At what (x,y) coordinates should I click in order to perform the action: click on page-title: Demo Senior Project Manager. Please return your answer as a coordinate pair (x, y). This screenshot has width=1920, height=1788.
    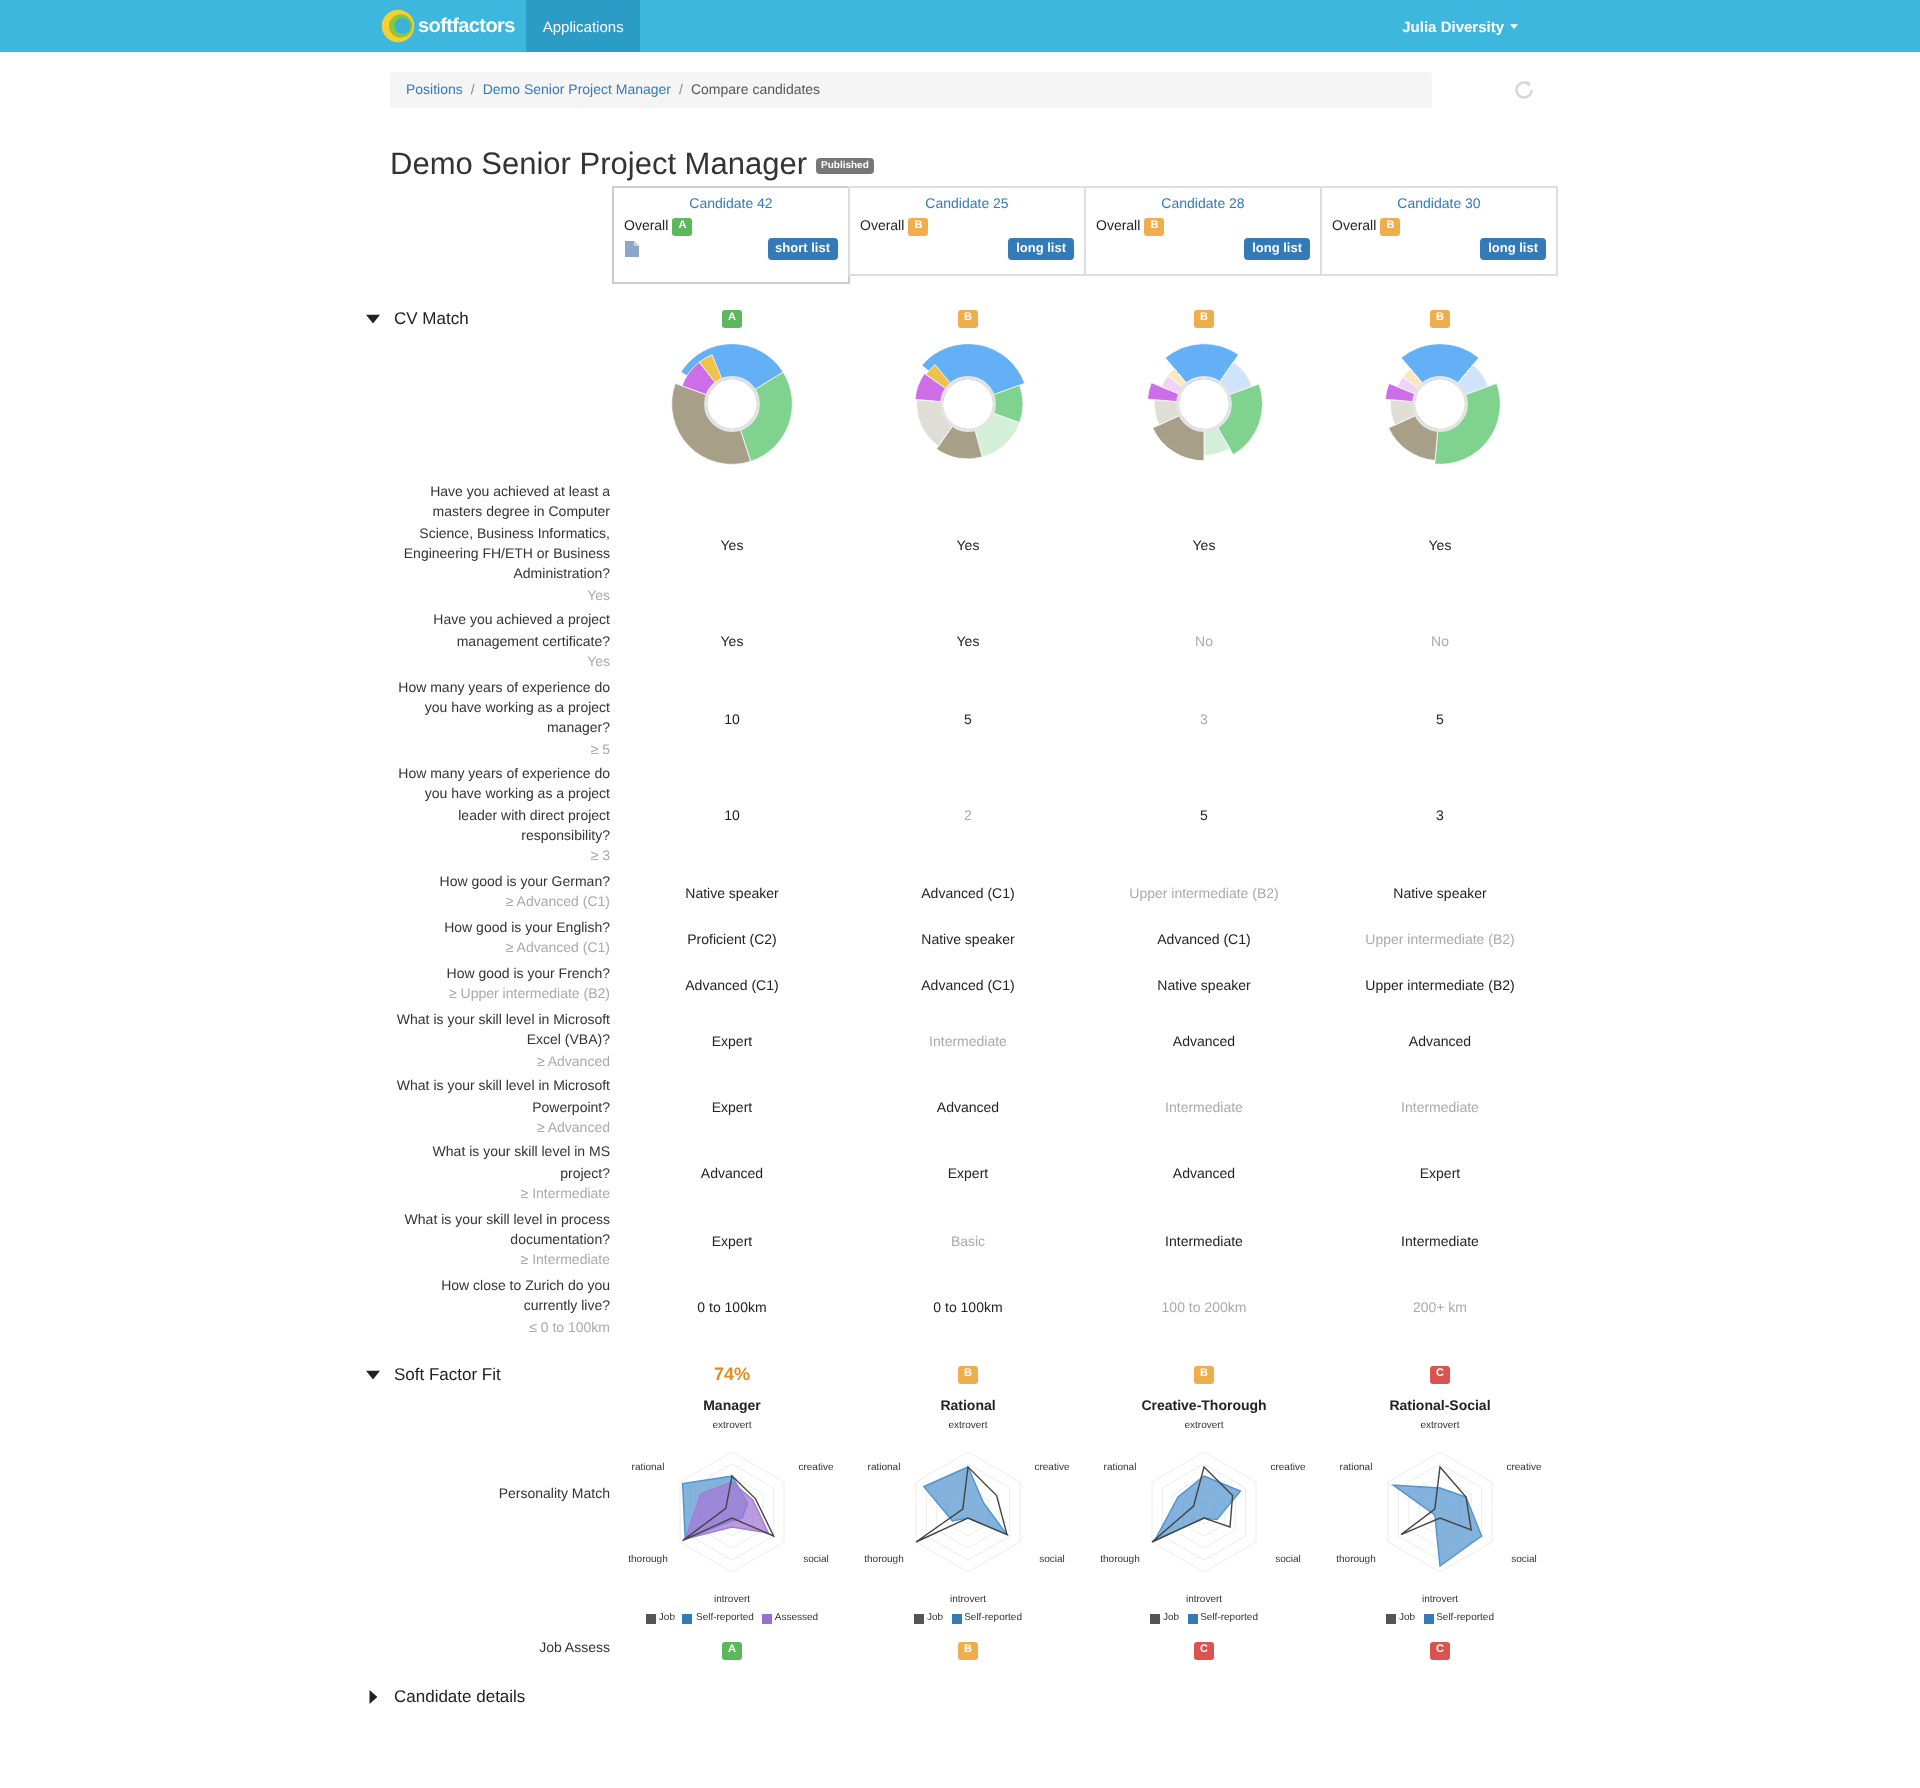
    Looking at the image, I should click on (598, 165).